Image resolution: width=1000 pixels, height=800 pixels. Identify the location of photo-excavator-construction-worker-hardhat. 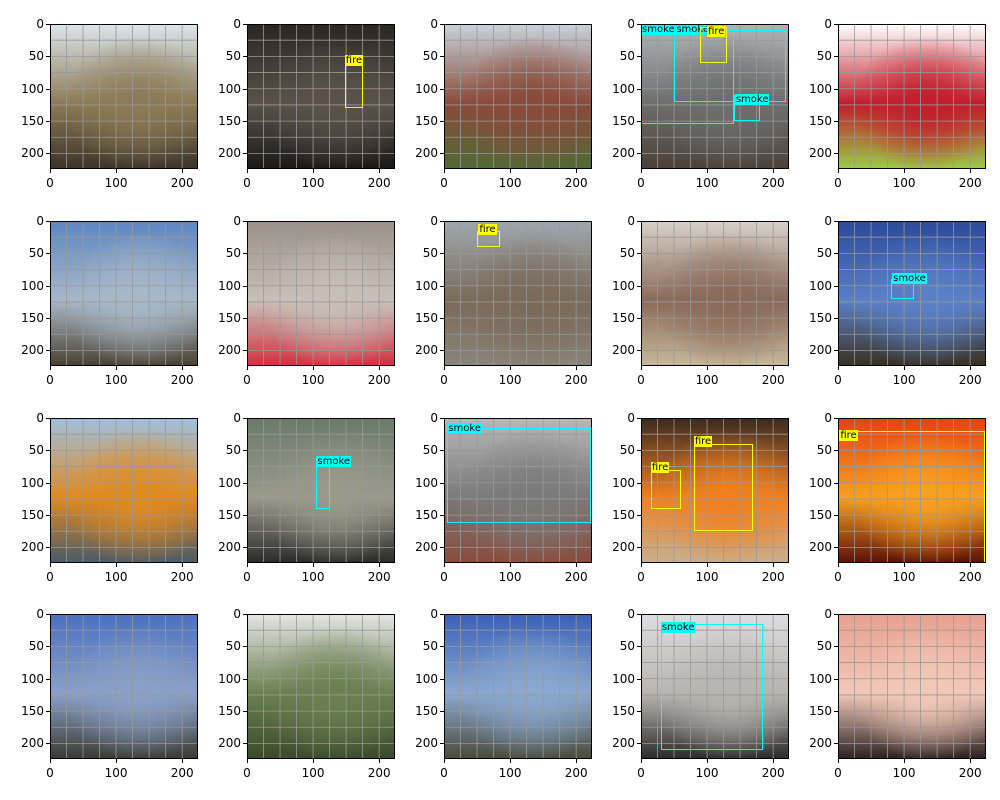
(124, 96).